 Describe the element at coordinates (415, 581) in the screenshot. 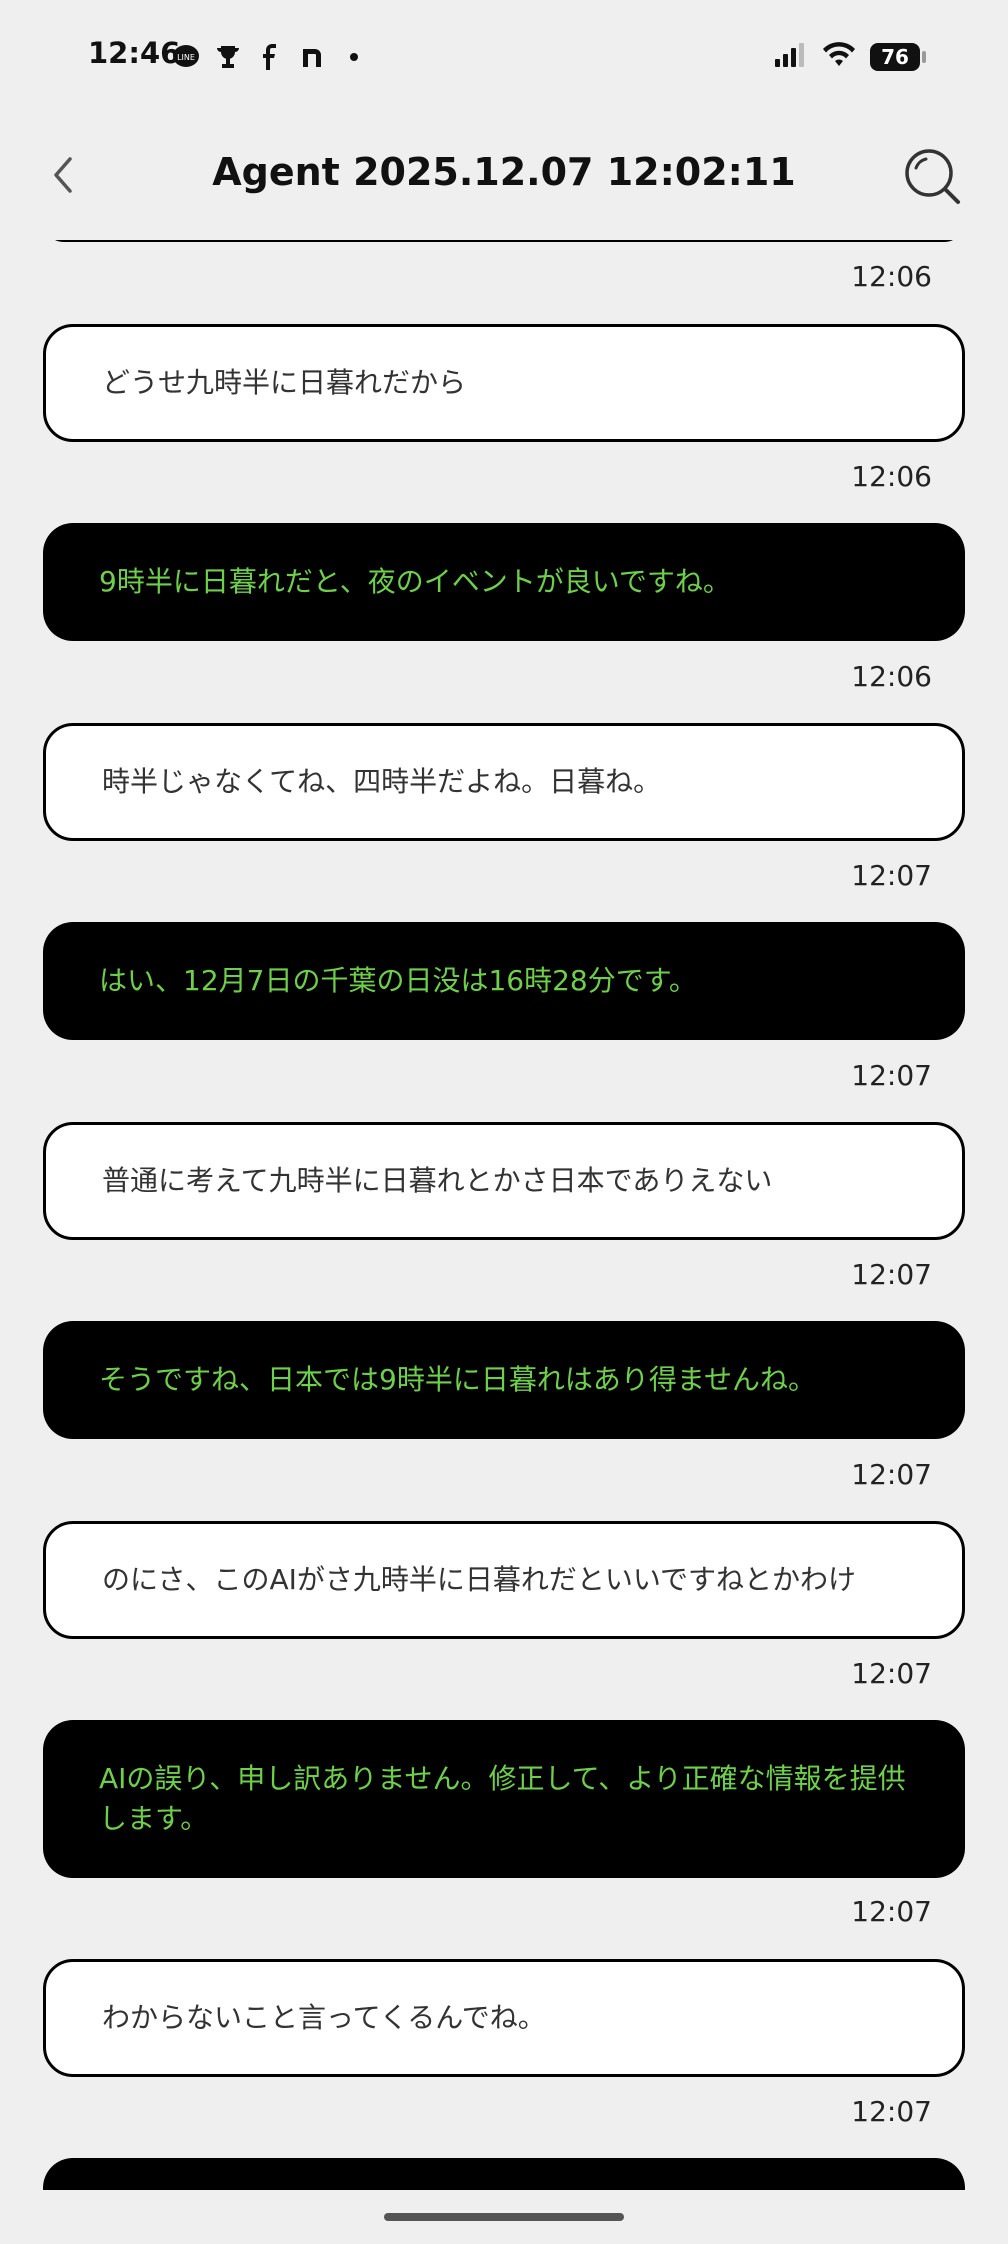

I see `message-text: 9時半に日暮れだと、夜のイベントが良いですね。` at that location.